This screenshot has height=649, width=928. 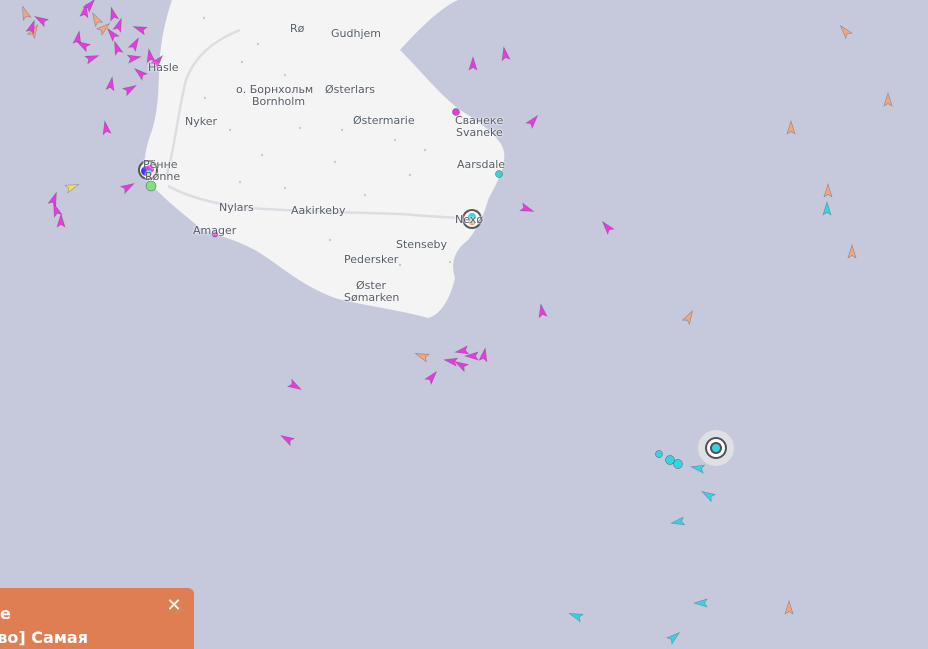 What do you see at coordinates (279, 101) in the screenshot?
I see `place-label-bornholm: Bornholm` at bounding box center [279, 101].